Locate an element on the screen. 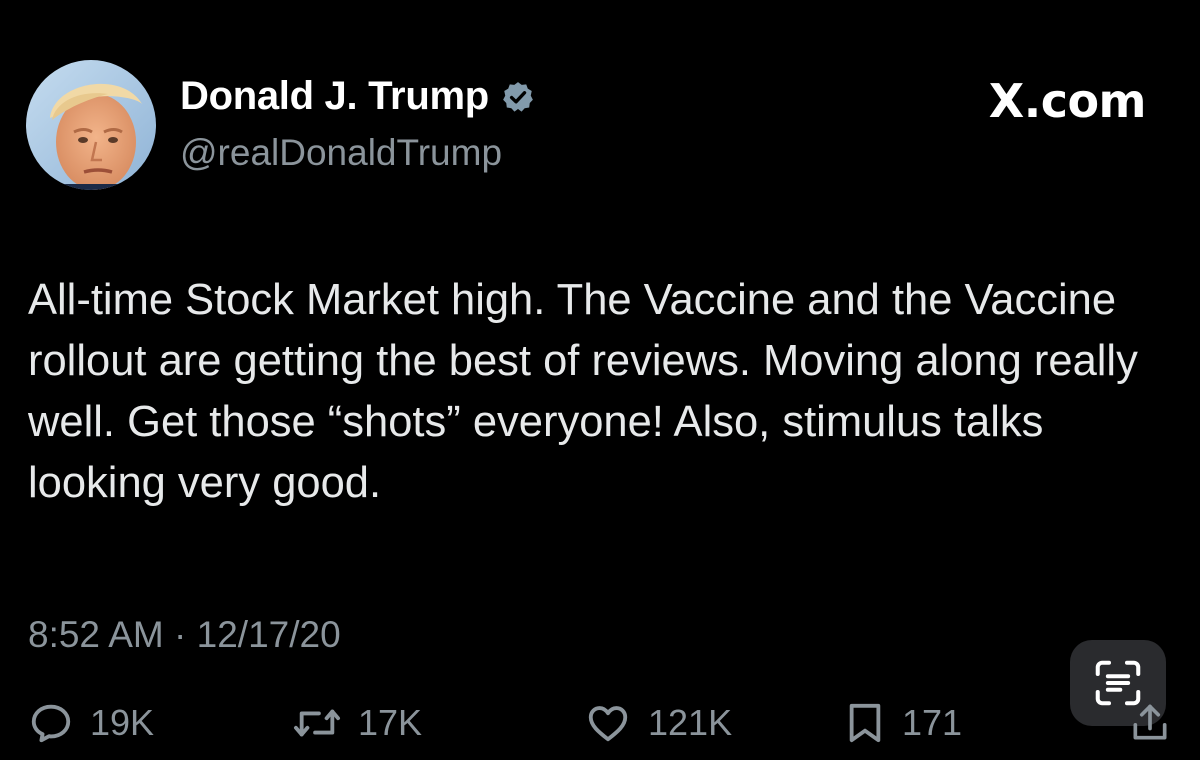 This screenshot has width=1200, height=760. retweet-count: 17K is located at coordinates (390, 722).